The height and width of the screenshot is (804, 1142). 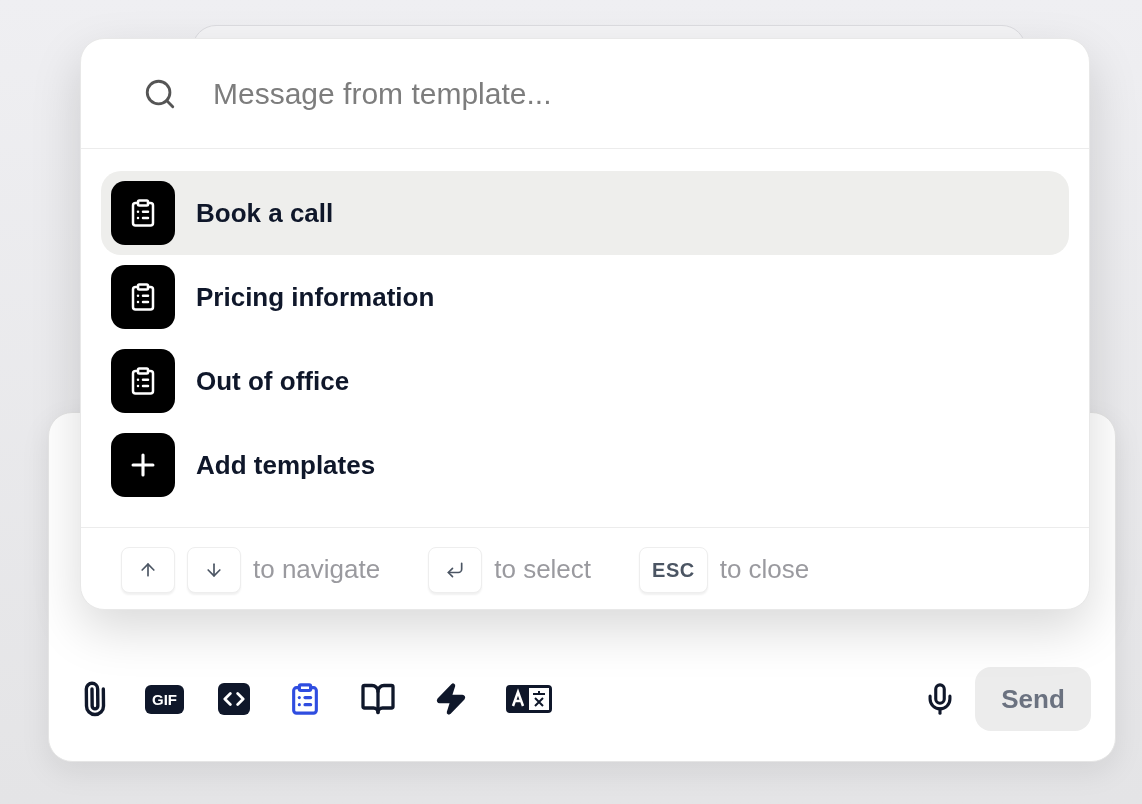 What do you see at coordinates (315, 297) in the screenshot?
I see `template-label: Pricing information` at bounding box center [315, 297].